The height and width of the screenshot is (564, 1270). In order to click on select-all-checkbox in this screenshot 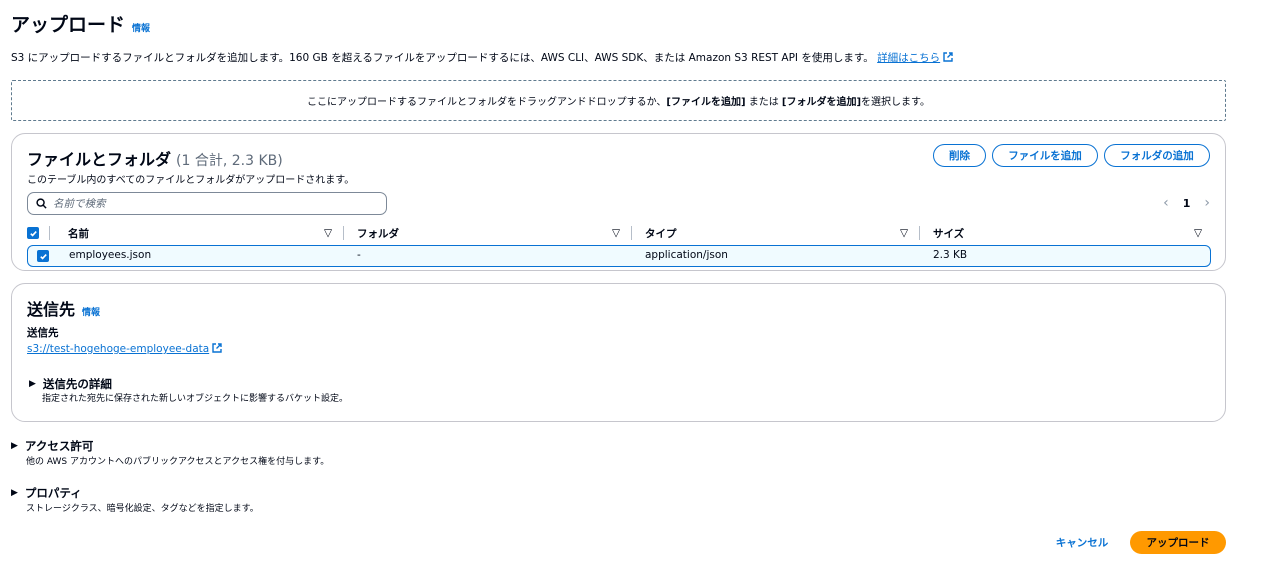, I will do `click(33, 233)`.